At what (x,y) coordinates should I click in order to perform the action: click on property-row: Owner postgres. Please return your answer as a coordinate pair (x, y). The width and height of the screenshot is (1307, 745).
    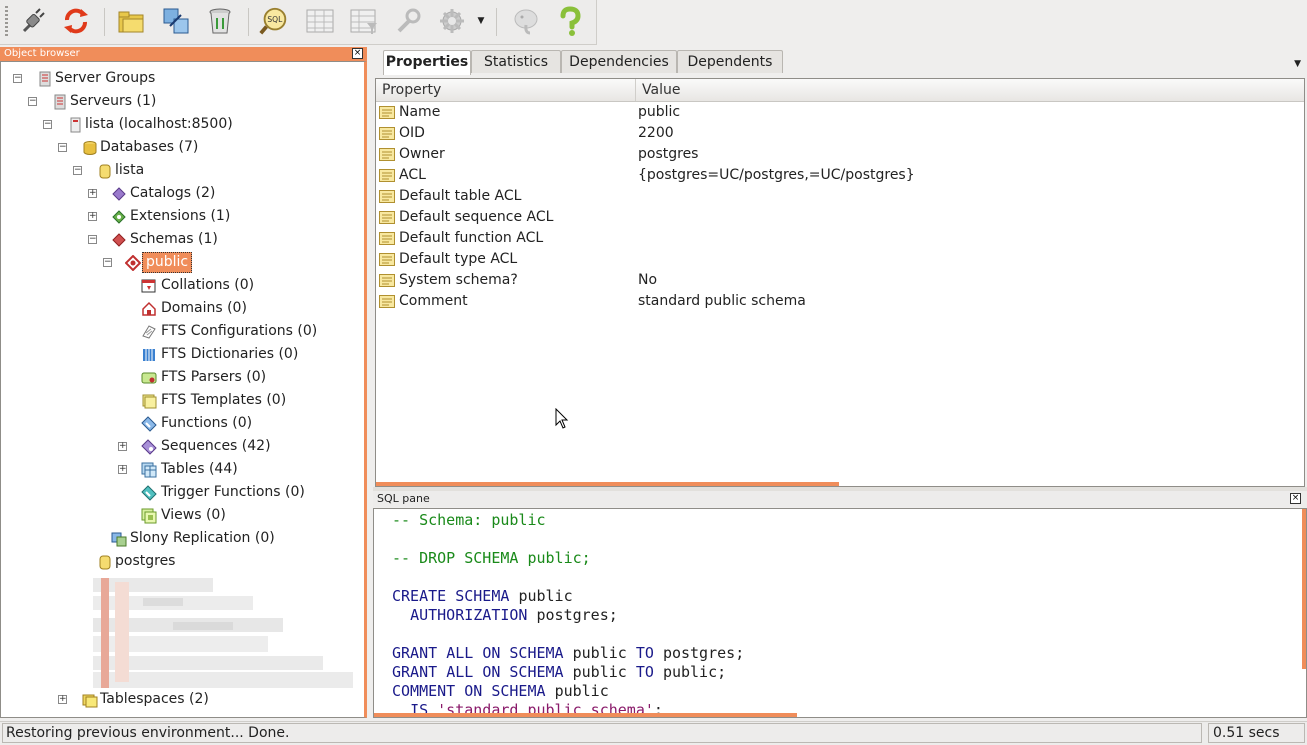
    Looking at the image, I should click on (840, 154).